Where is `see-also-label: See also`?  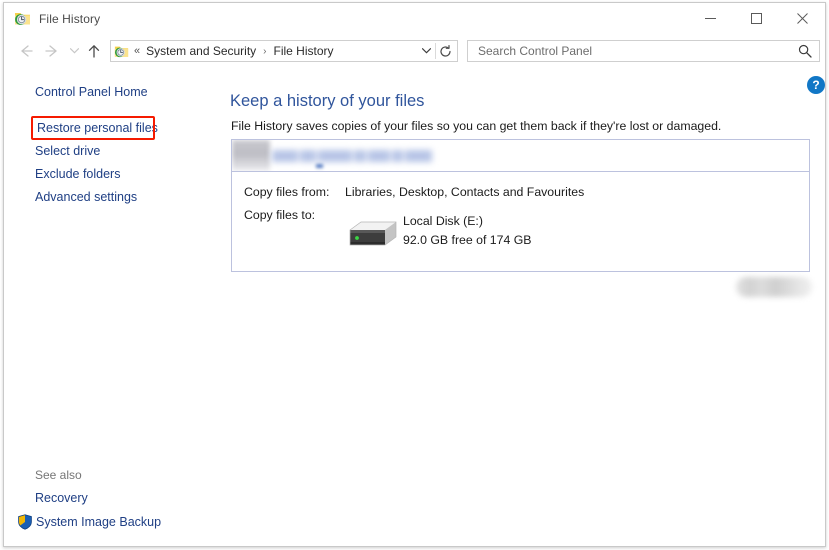 see-also-label: See also is located at coordinates (58, 475).